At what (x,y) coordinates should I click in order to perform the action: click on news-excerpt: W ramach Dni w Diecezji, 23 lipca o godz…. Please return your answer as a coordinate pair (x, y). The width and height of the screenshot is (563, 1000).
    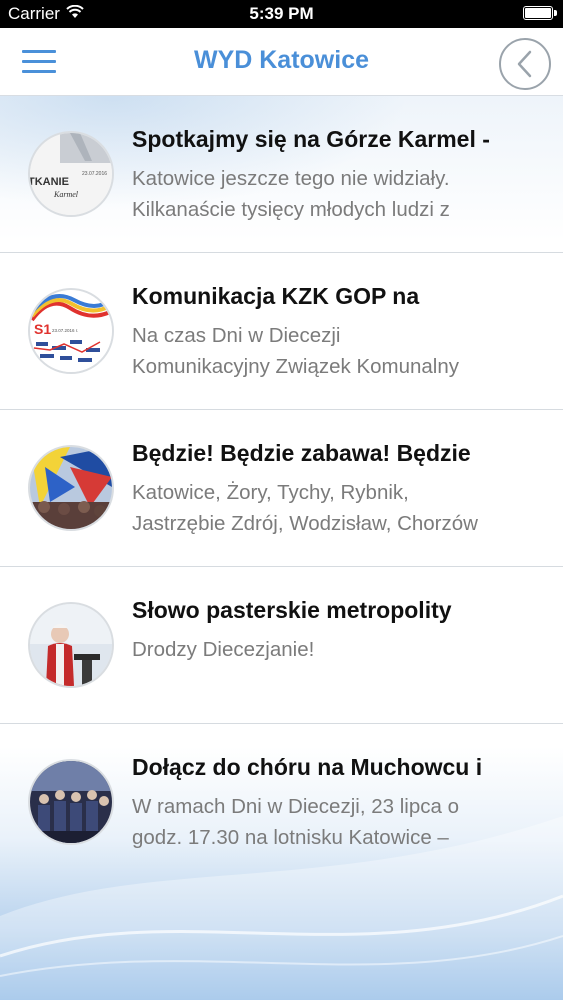
    Looking at the image, I should click on (295, 822).